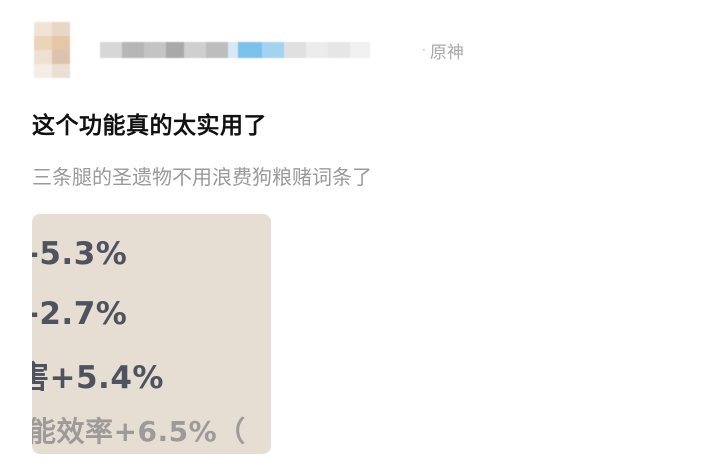 The height and width of the screenshot is (471, 701). I want to click on image-stat-line-4: 能效率+6.5%（, so click(139, 431).